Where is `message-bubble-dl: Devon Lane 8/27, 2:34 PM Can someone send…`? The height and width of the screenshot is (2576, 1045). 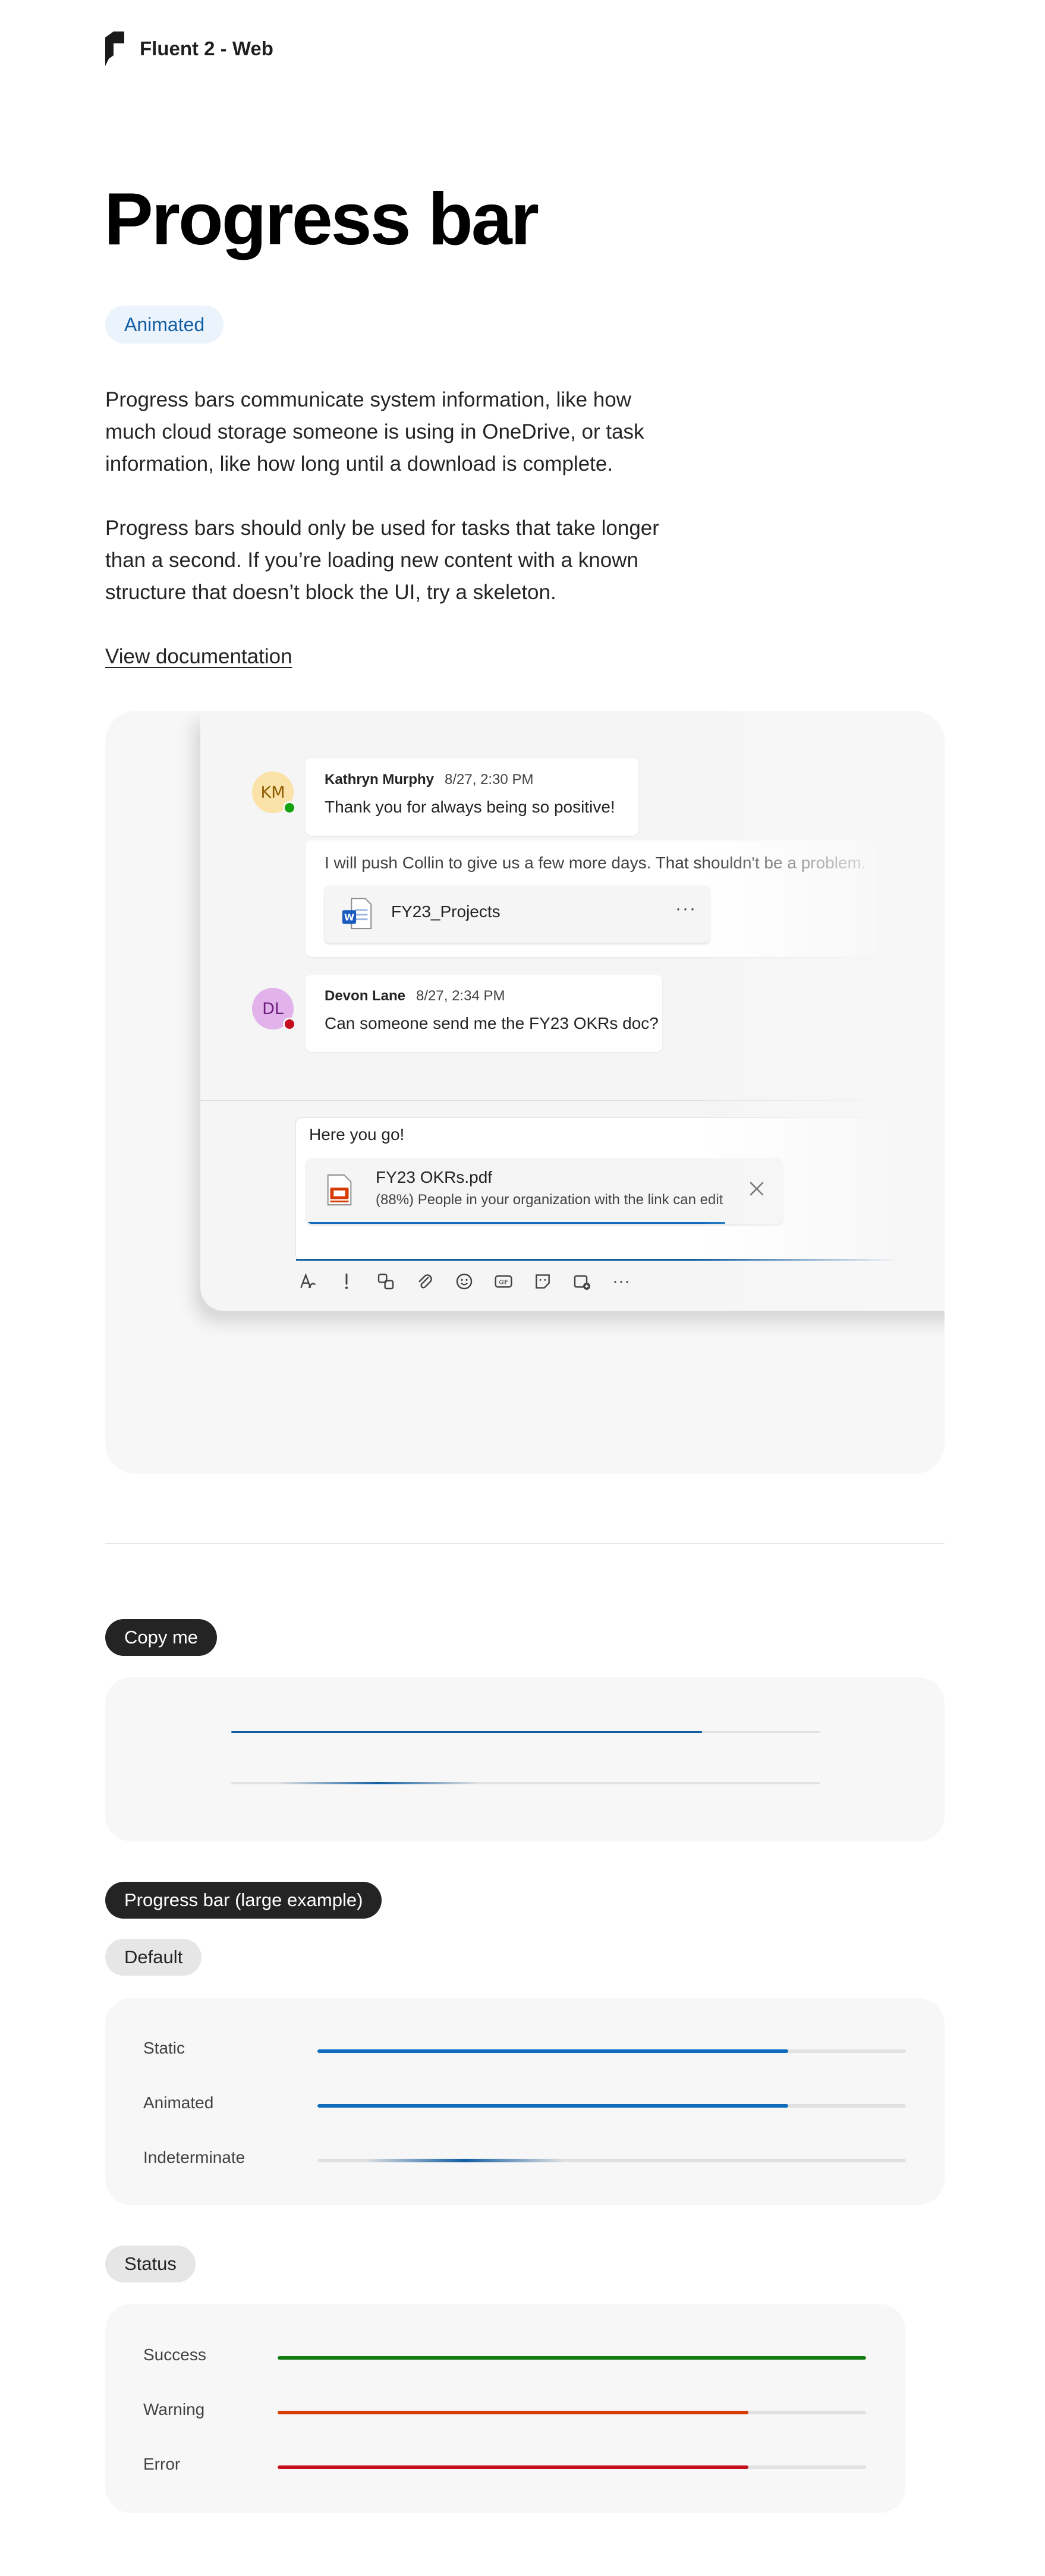 message-bubble-dl: Devon Lane 8/27, 2:34 PM Can someone send… is located at coordinates (484, 1013).